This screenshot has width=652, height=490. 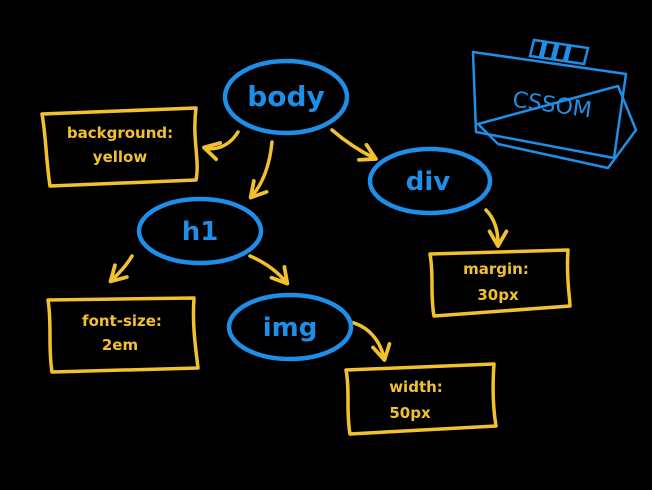 What do you see at coordinates (269, 270) in the screenshot?
I see `arrow-h1-to-img` at bounding box center [269, 270].